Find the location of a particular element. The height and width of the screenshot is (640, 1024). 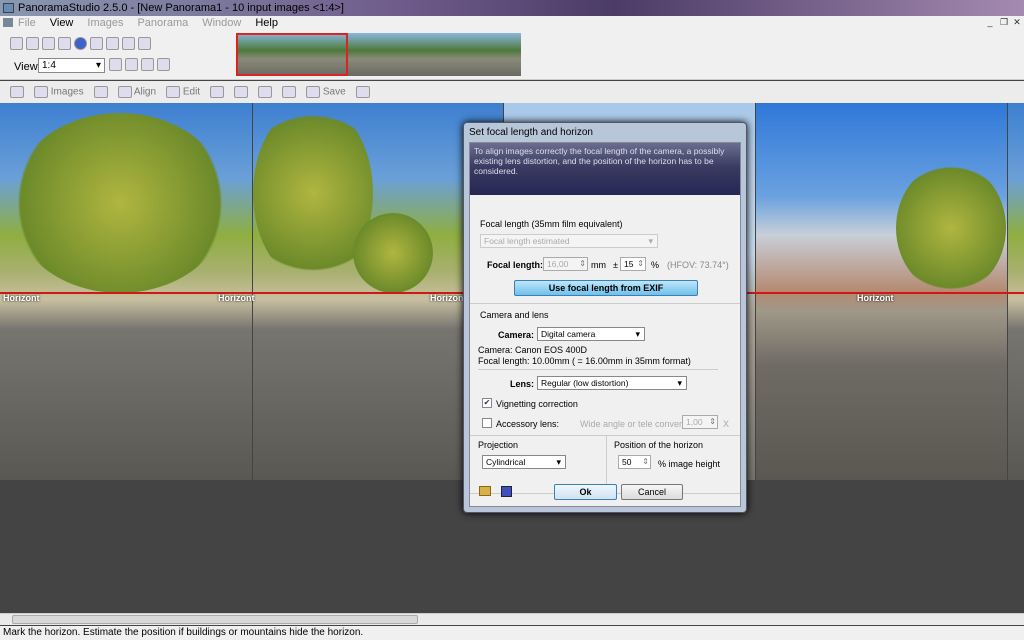

open-icon is located at coordinates (32, 43).